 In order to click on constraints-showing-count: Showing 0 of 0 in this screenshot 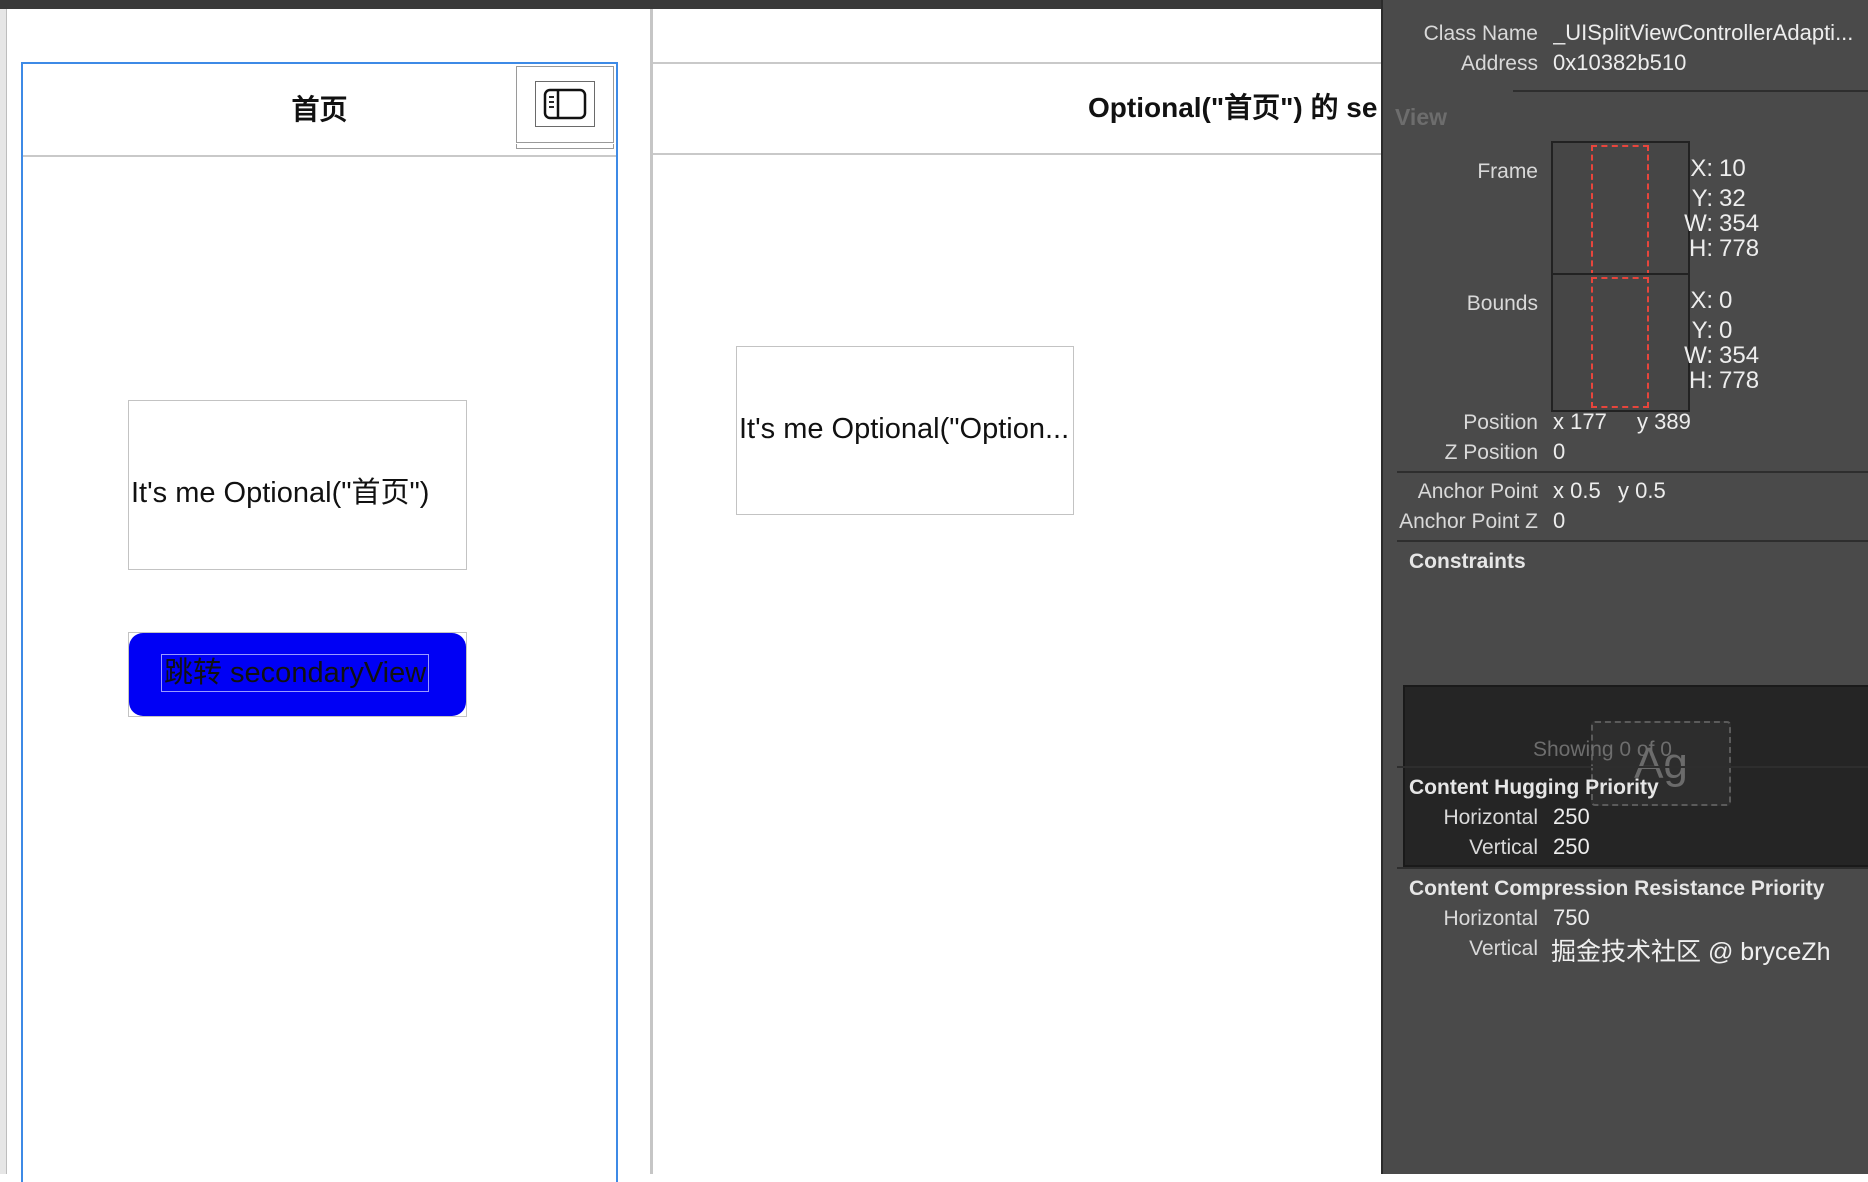, I will do `click(1602, 749)`.